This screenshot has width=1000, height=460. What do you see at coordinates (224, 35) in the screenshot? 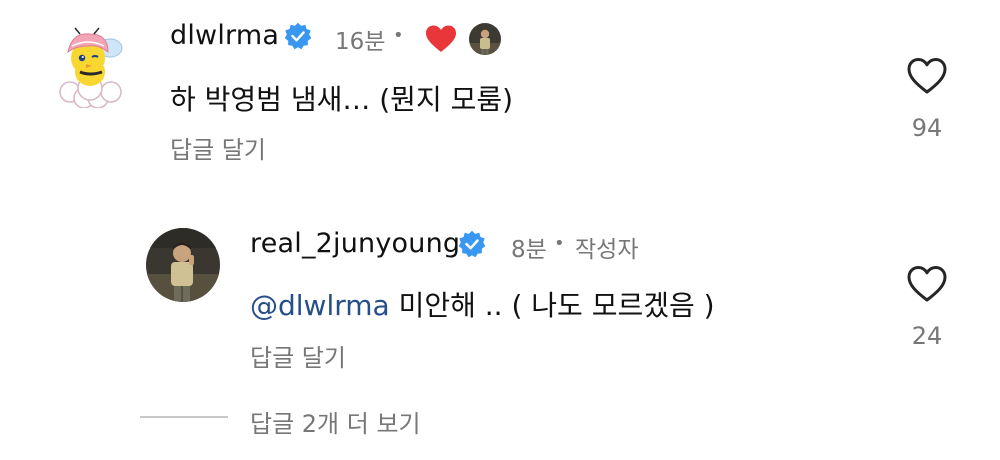
I see `comment-username: dlwlrma` at bounding box center [224, 35].